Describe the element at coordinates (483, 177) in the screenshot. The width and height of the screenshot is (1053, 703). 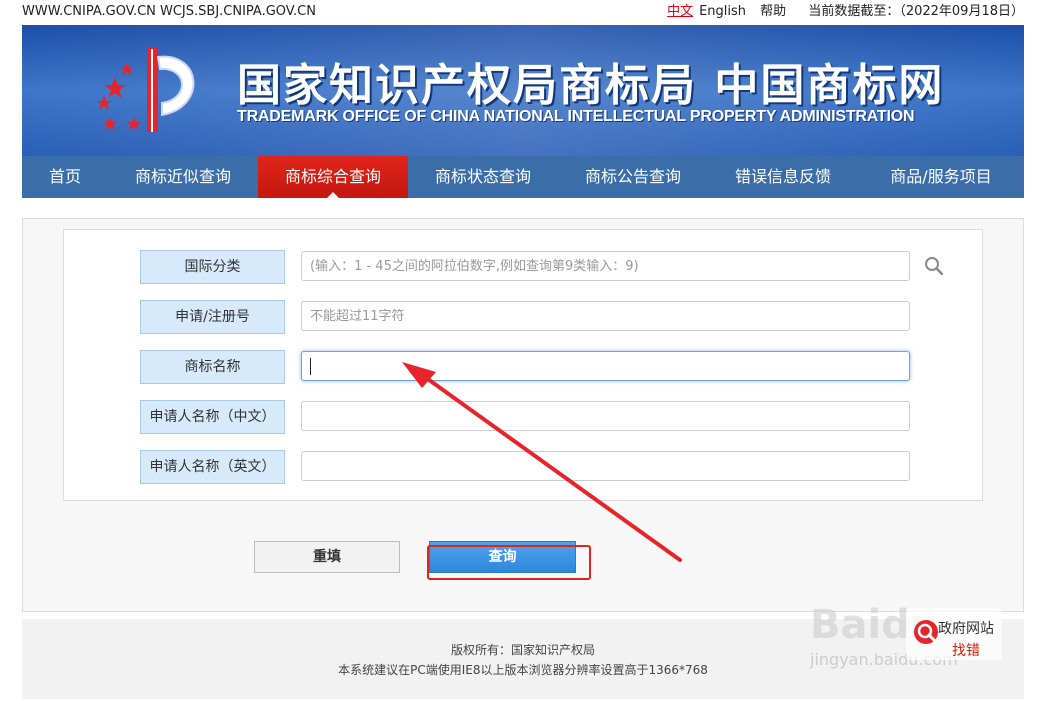
I see `nav-status-search: 商标状态查询` at that location.